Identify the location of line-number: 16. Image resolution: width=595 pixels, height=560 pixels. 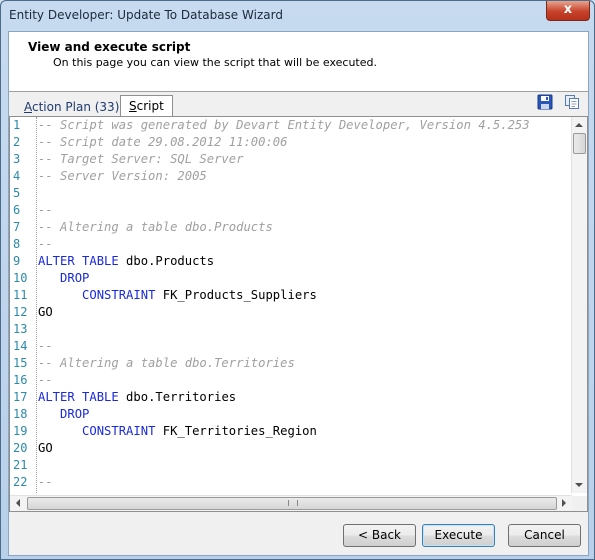
(20, 380).